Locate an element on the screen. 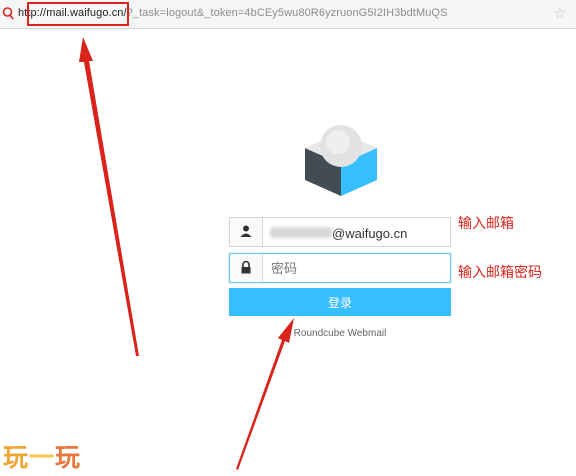  email-field: @waifugo.cn is located at coordinates (340, 232).